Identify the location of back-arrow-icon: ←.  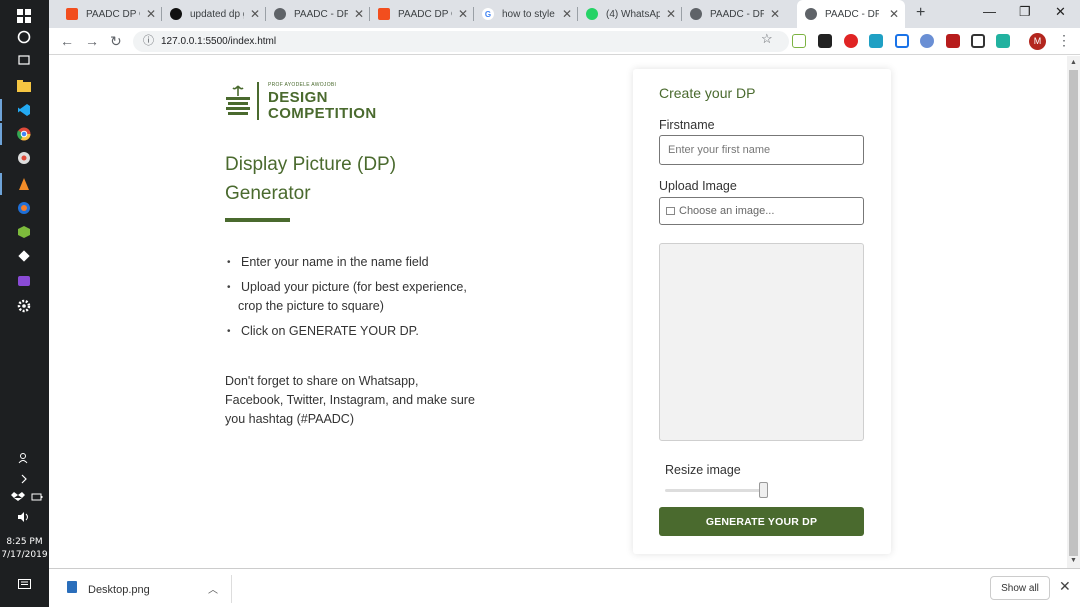
(67, 41).